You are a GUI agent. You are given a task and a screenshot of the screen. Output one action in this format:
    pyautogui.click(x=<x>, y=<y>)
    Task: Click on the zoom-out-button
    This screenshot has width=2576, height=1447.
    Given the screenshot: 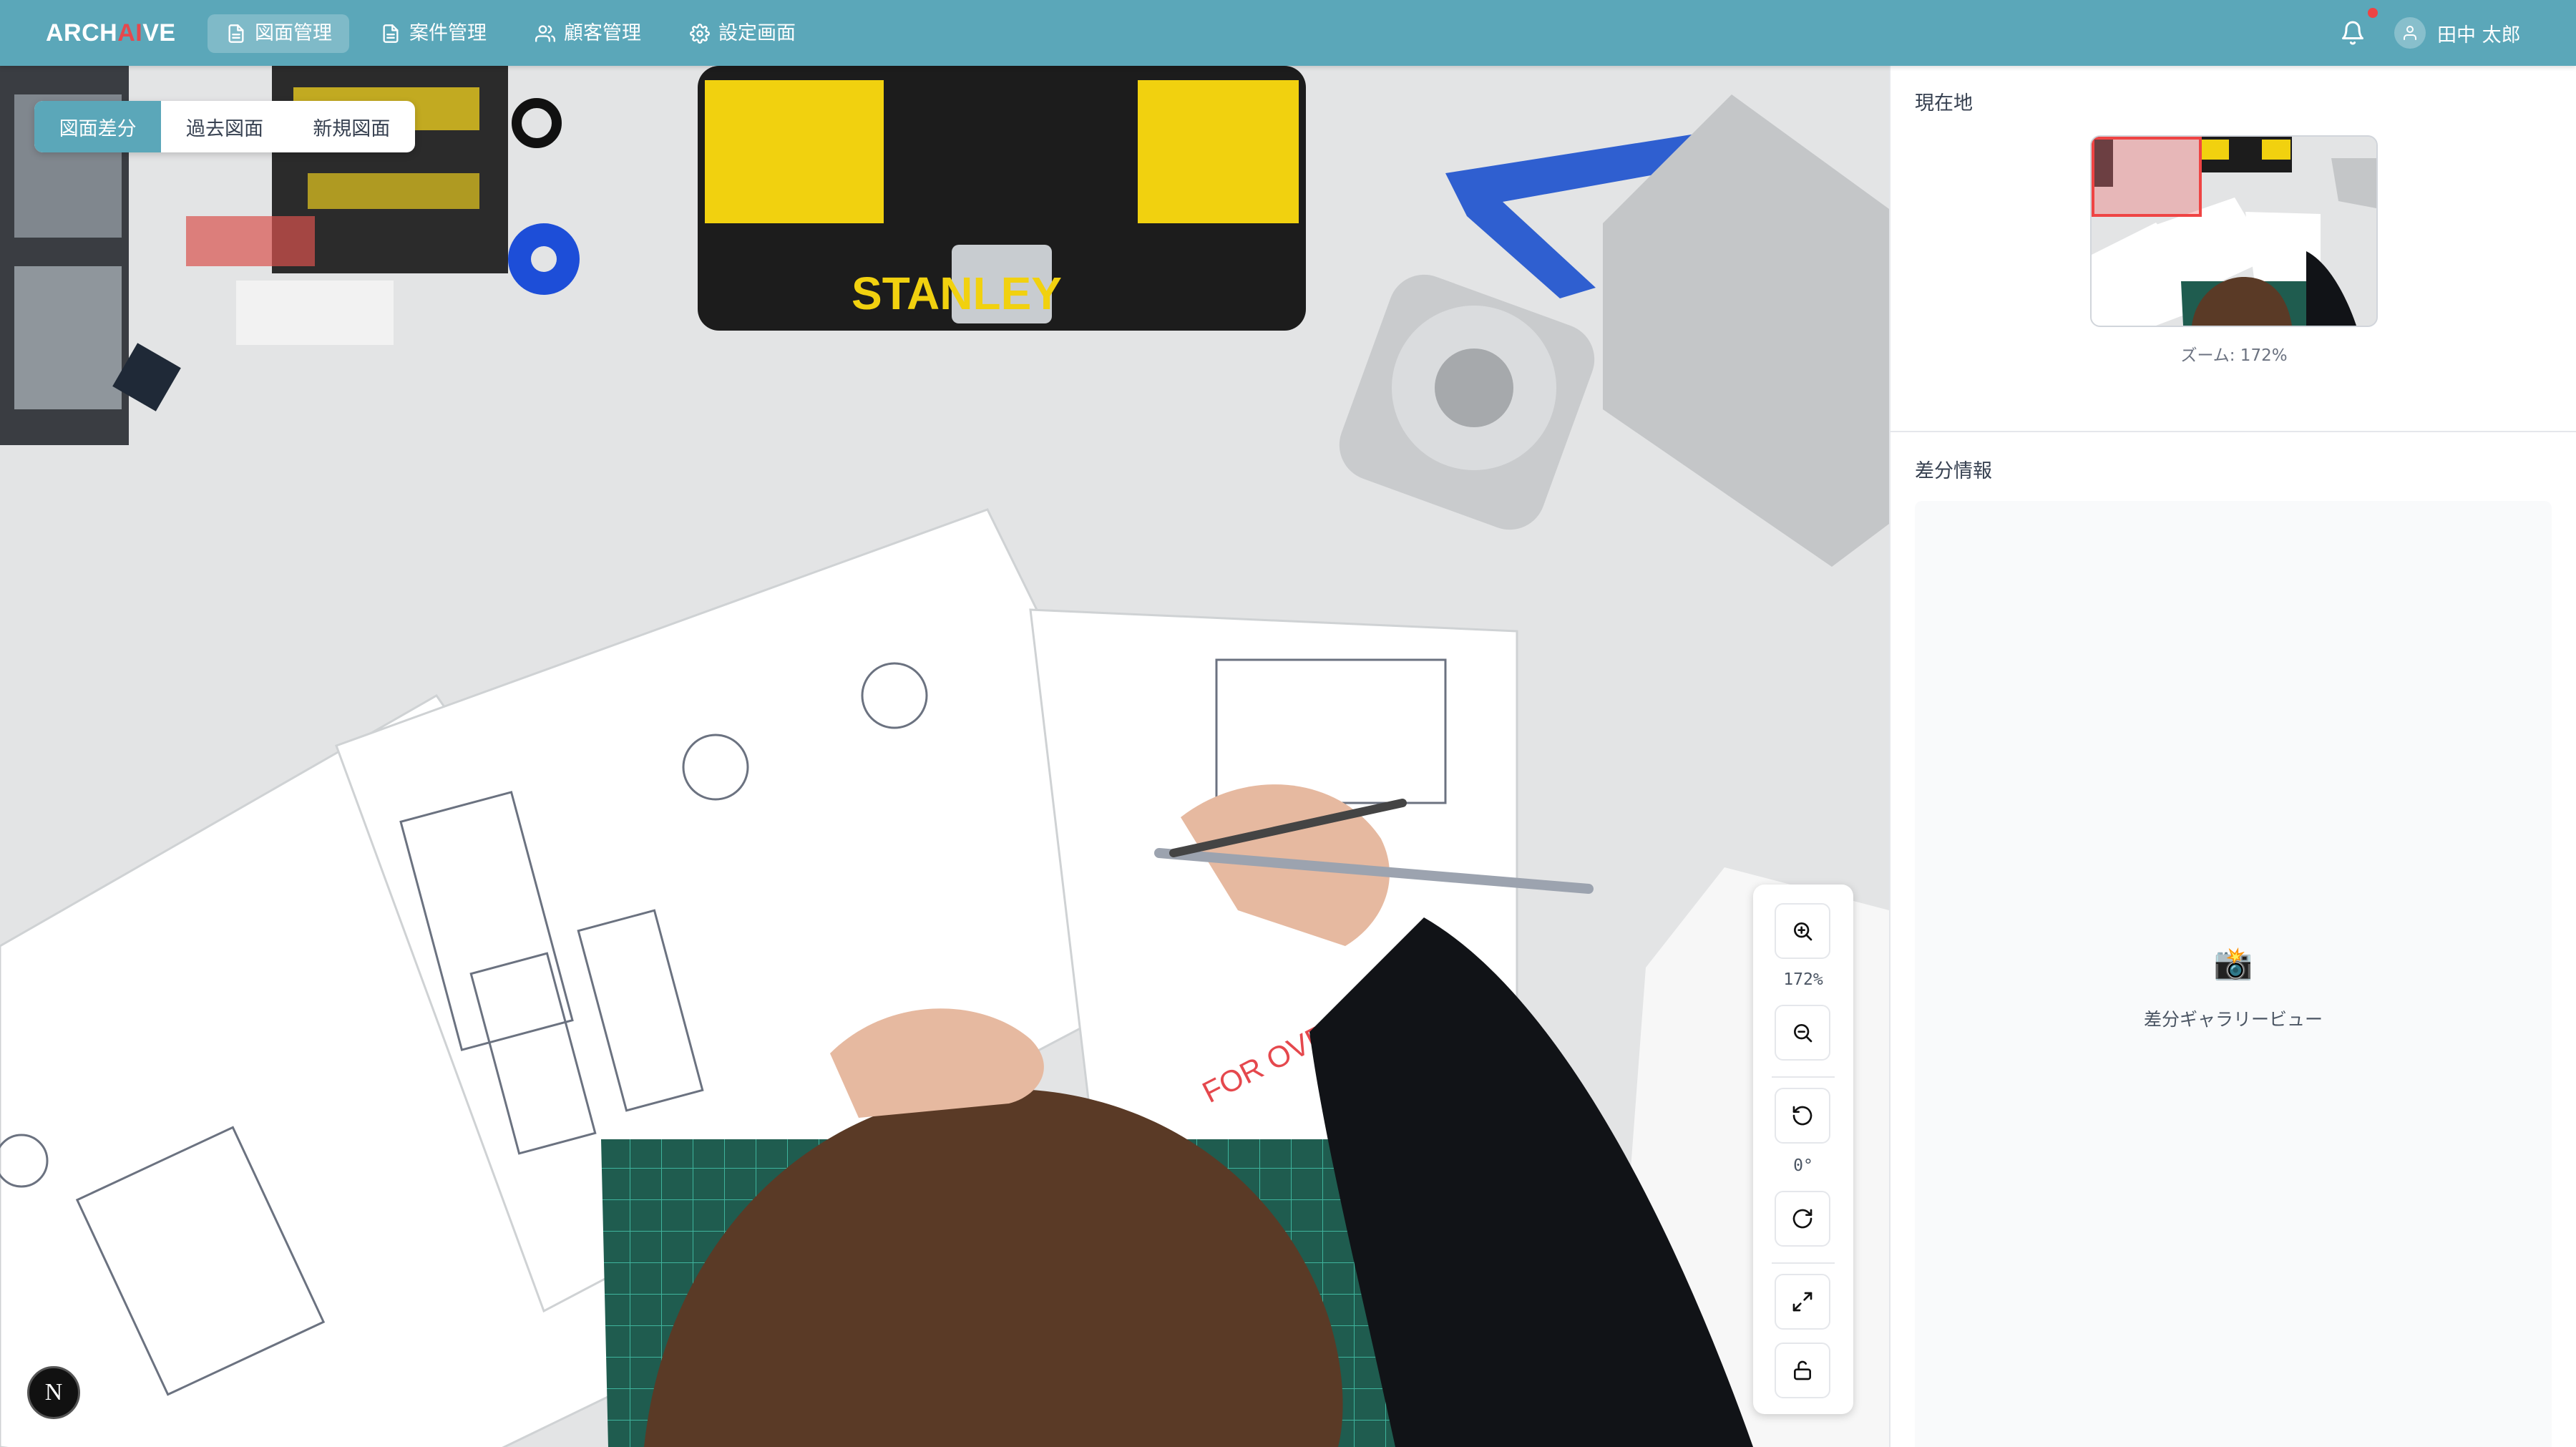 What is the action you would take?
    pyautogui.click(x=1802, y=1033)
    